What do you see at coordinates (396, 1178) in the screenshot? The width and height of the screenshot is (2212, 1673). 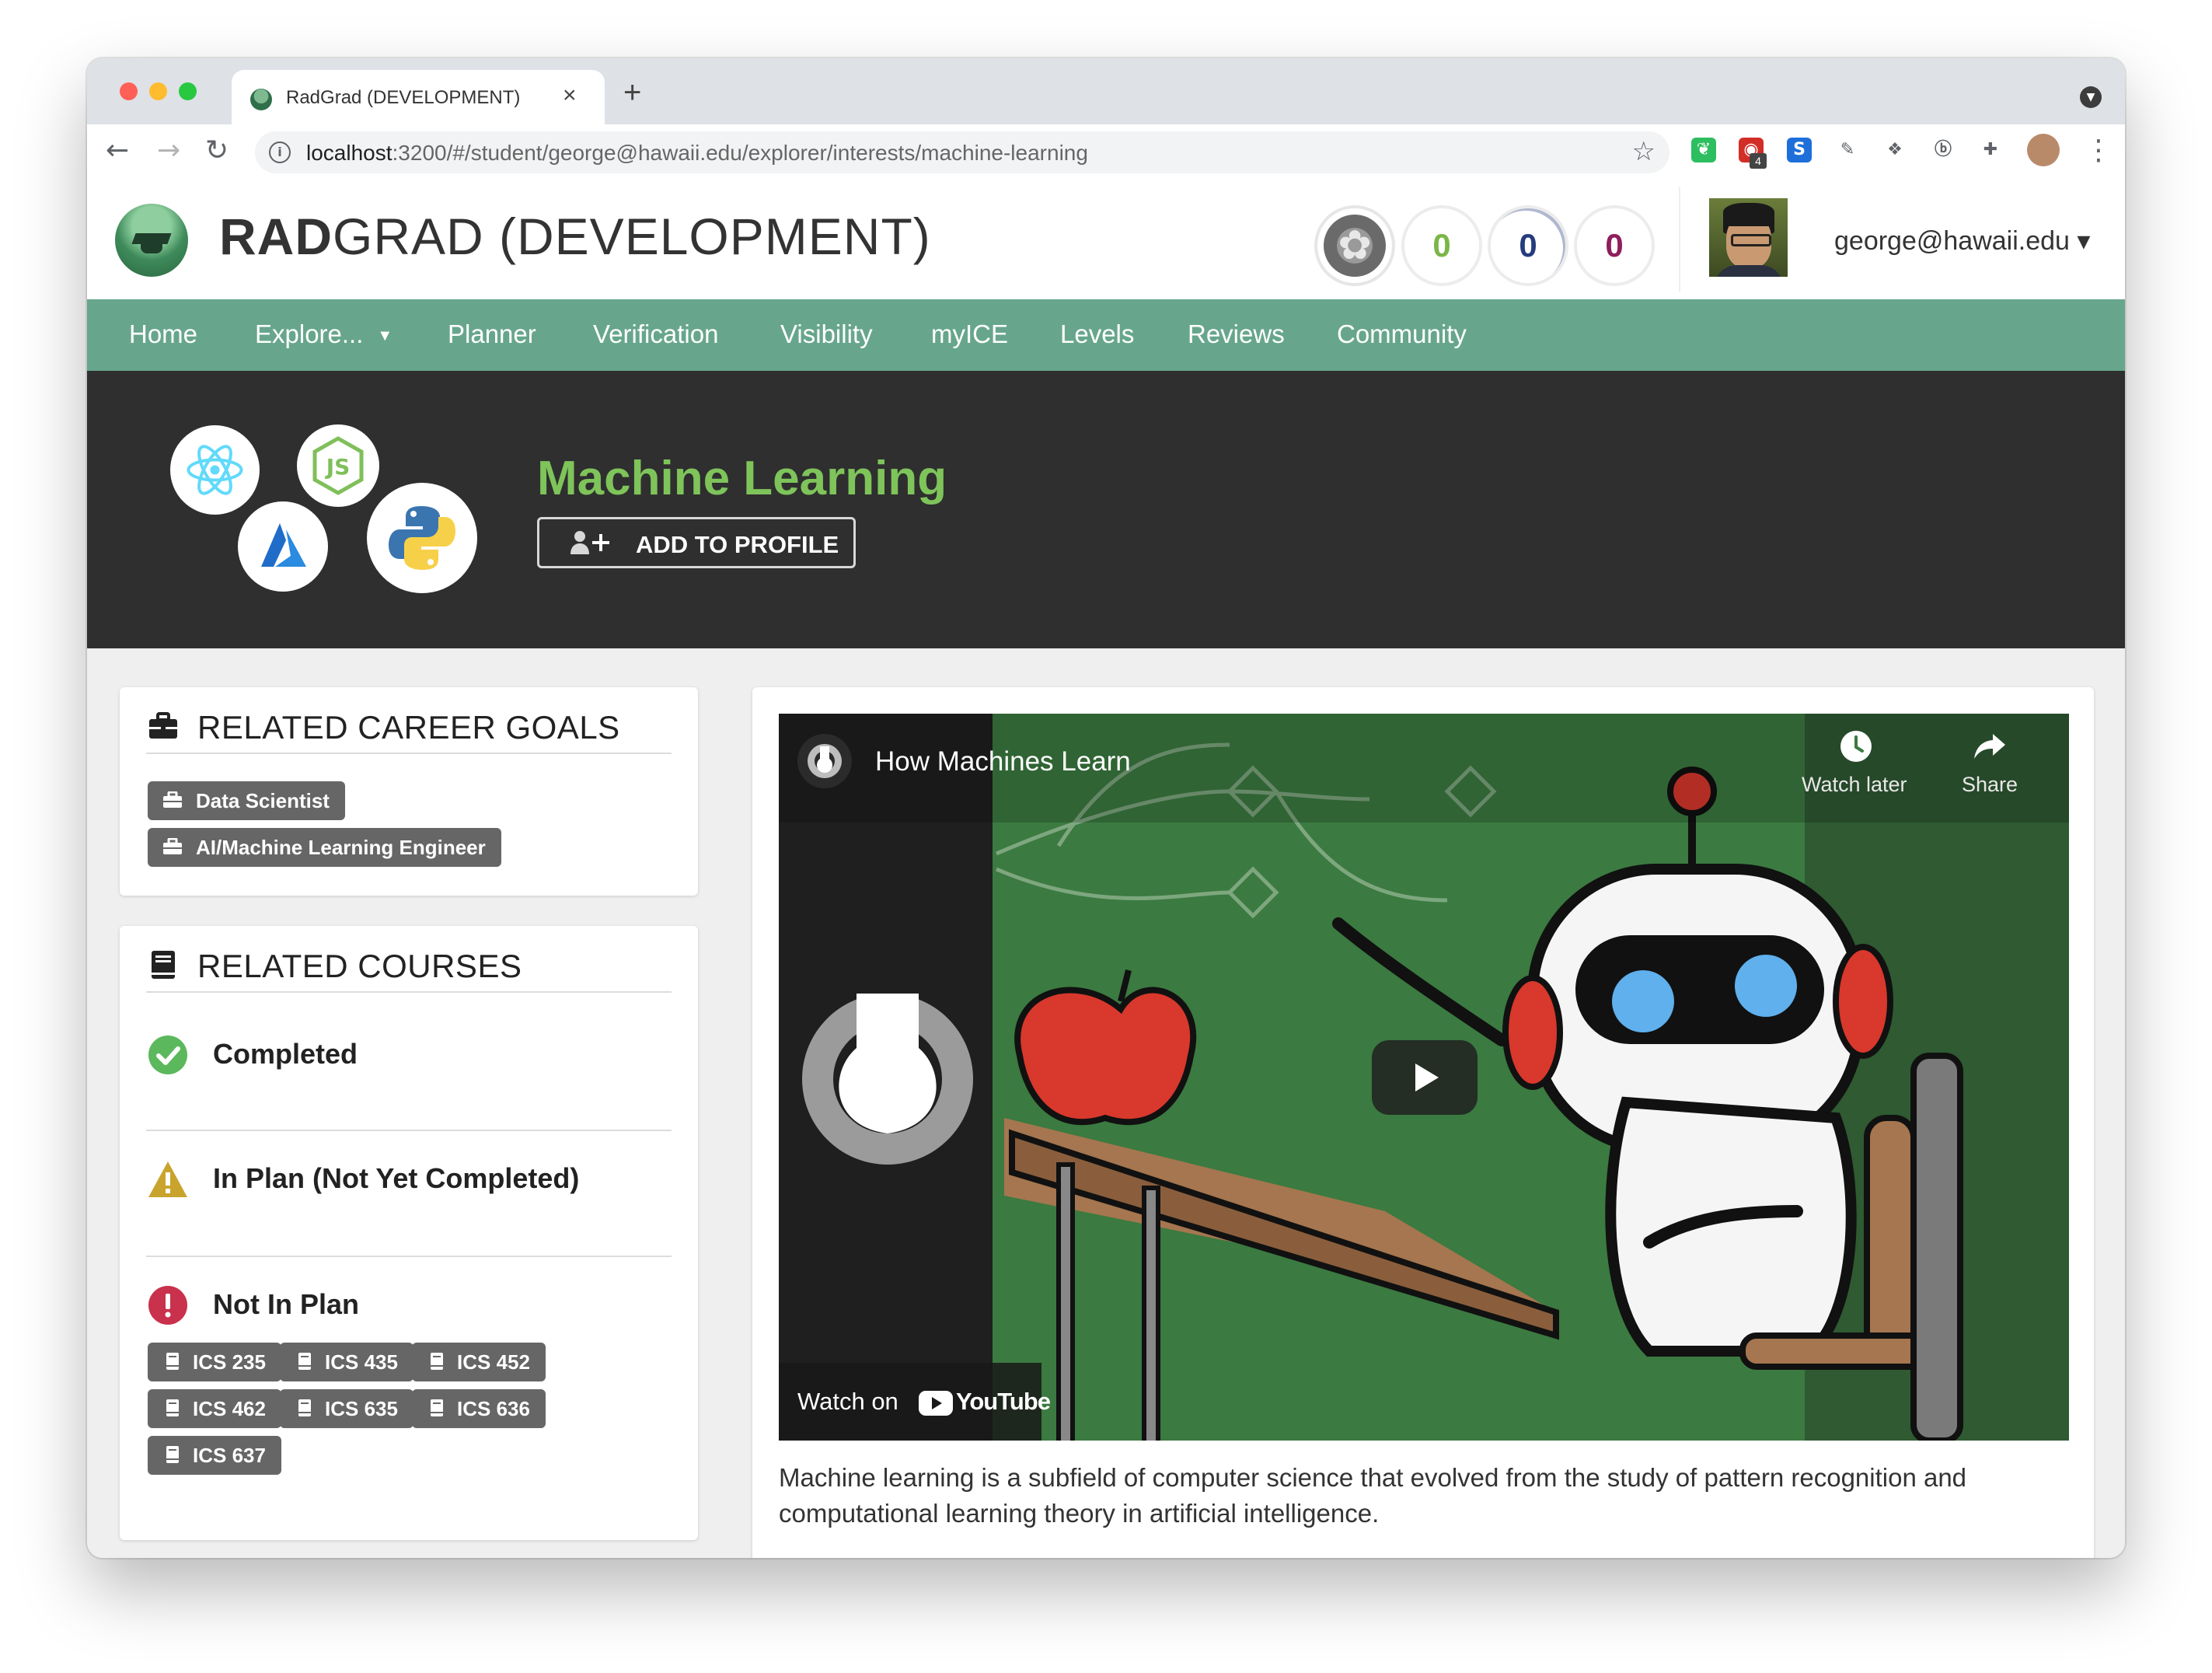 I see `in-plan-label: In Plan (Not Yet Completed)` at bounding box center [396, 1178].